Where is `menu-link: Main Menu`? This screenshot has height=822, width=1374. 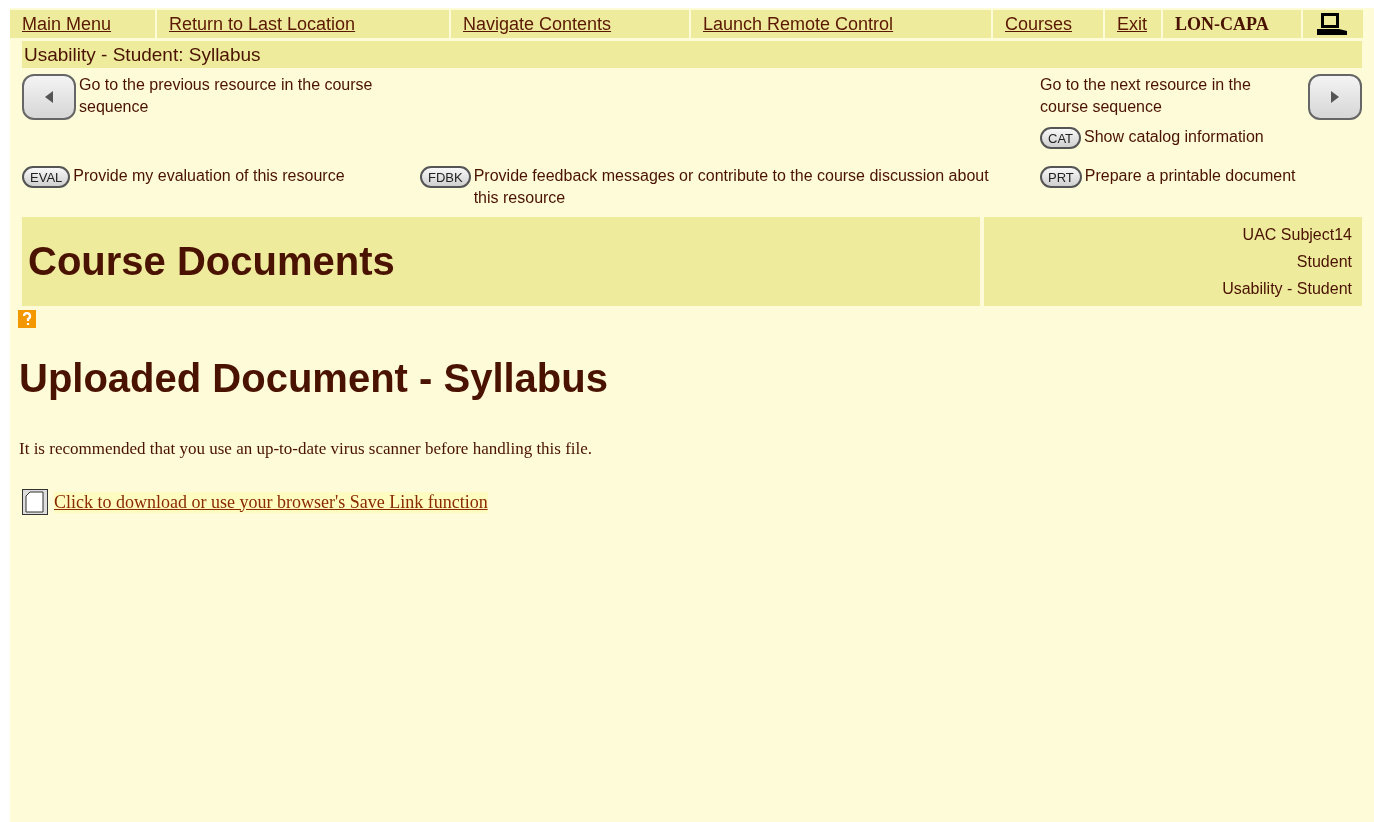 menu-link: Main Menu is located at coordinates (67, 24).